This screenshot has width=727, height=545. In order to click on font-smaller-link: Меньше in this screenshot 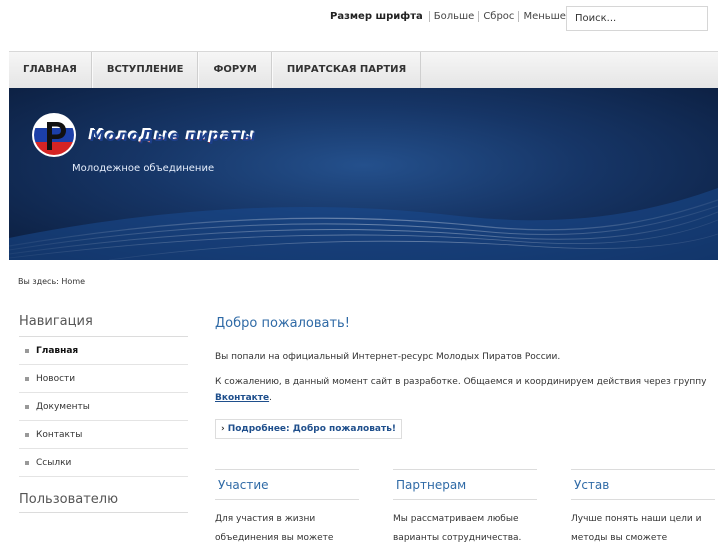, I will do `click(544, 16)`.